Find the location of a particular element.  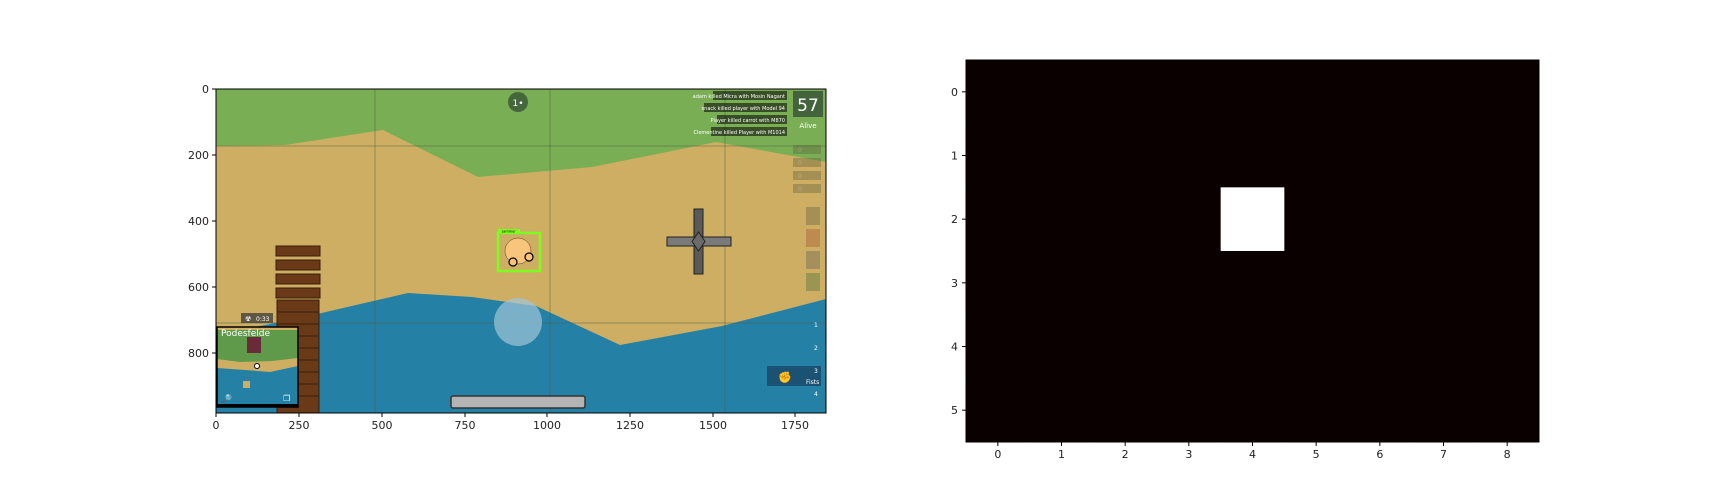

player-label: Jammer is located at coordinates (508, 232).